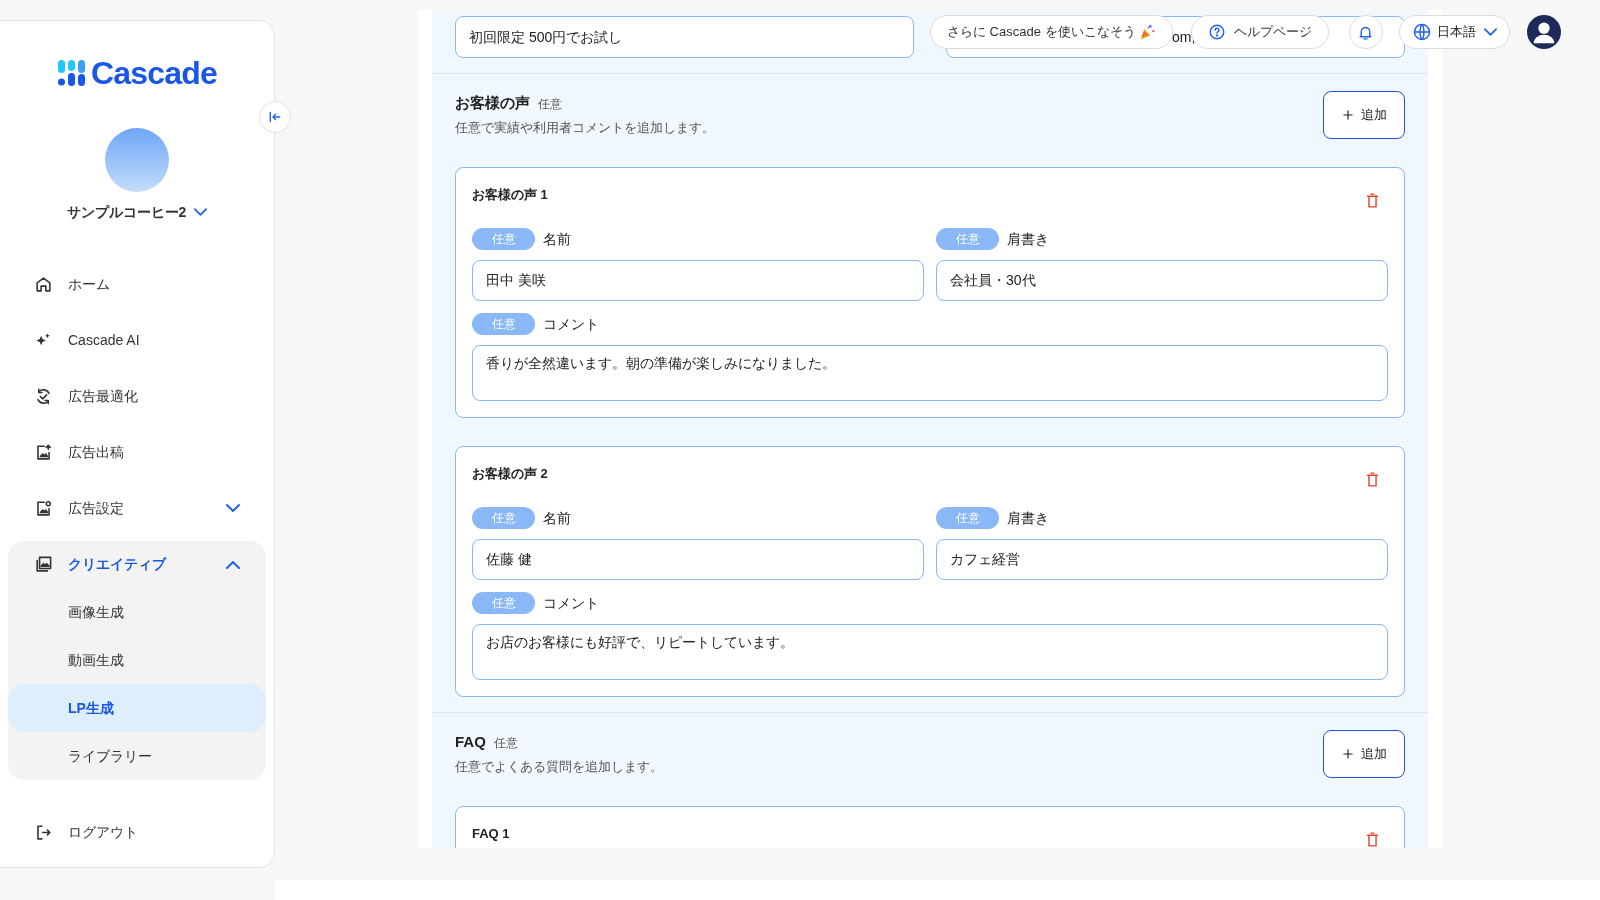 This screenshot has width=1600, height=900. What do you see at coordinates (1162, 559) in the screenshot?
I see `text-field: カフェ経営` at bounding box center [1162, 559].